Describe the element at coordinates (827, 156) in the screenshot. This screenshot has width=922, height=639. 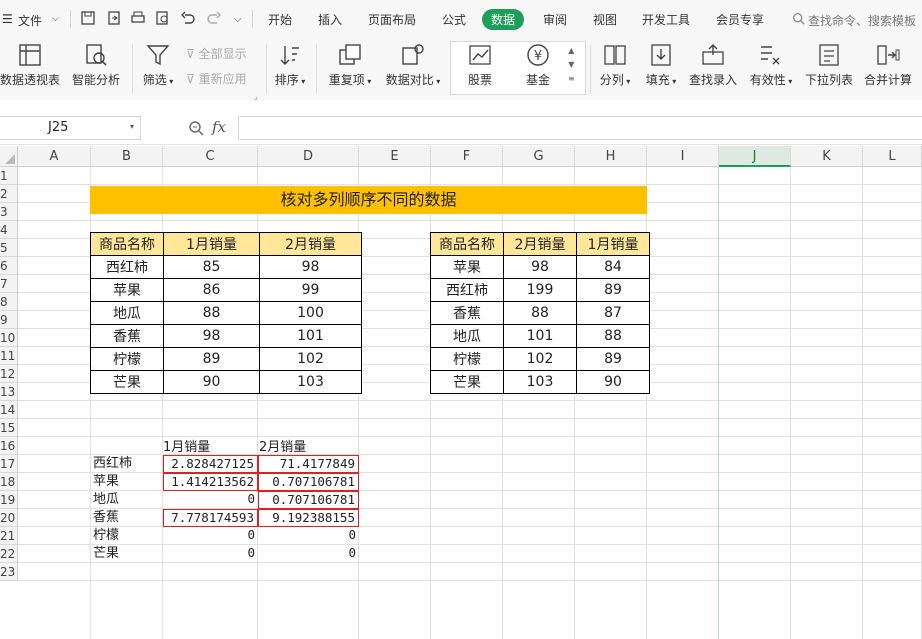
I see `column-header: K` at that location.